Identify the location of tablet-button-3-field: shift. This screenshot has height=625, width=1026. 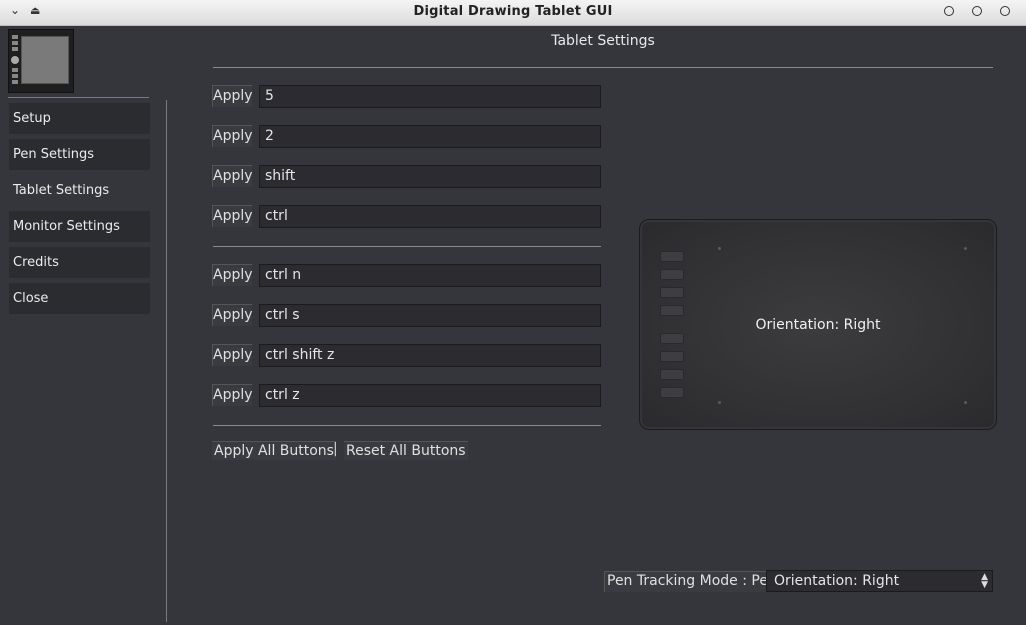
(430, 176).